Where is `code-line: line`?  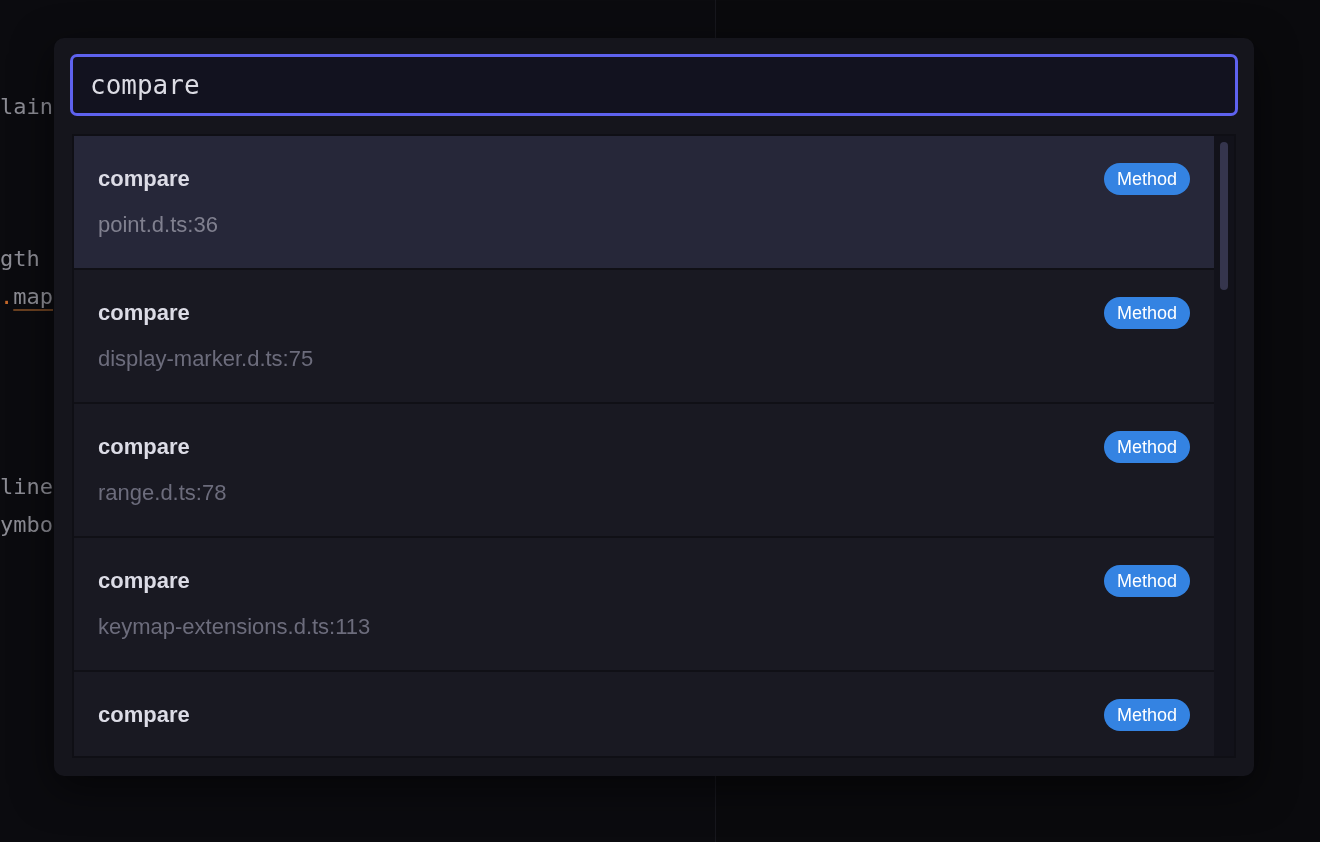 code-line: line is located at coordinates (26, 487).